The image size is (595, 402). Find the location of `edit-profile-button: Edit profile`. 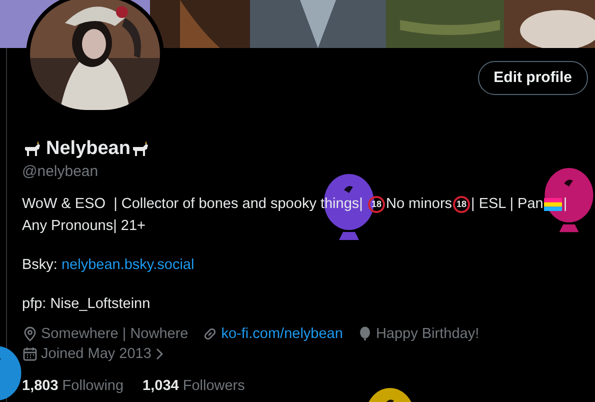

edit-profile-button: Edit profile is located at coordinates (533, 78).